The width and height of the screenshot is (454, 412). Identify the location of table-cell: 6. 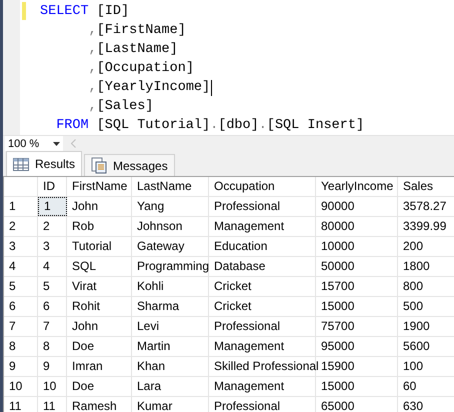
(52, 306).